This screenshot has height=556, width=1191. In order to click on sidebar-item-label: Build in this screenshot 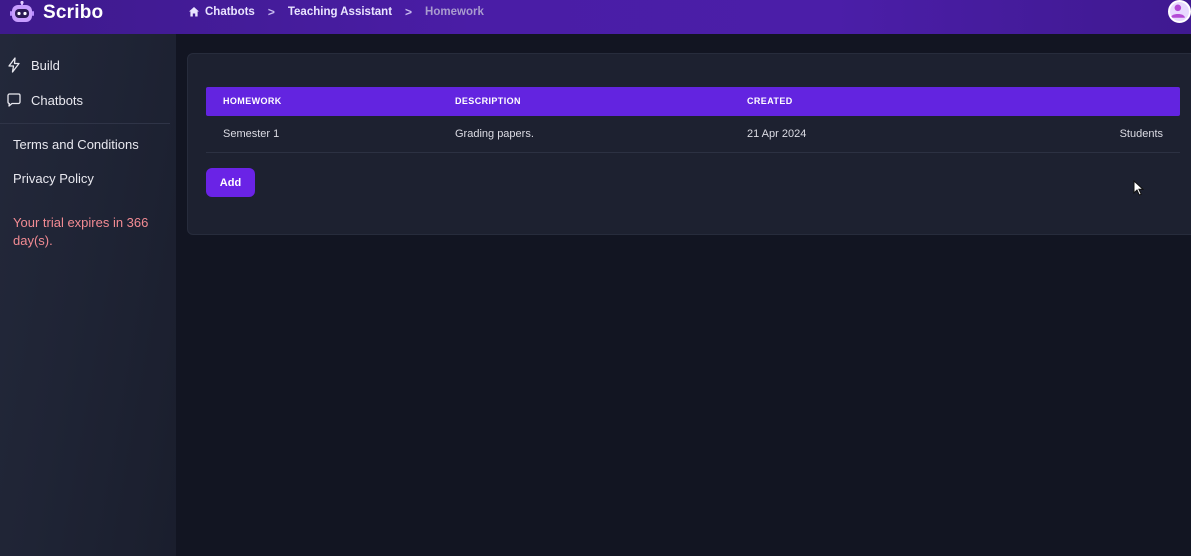, I will do `click(45, 65)`.